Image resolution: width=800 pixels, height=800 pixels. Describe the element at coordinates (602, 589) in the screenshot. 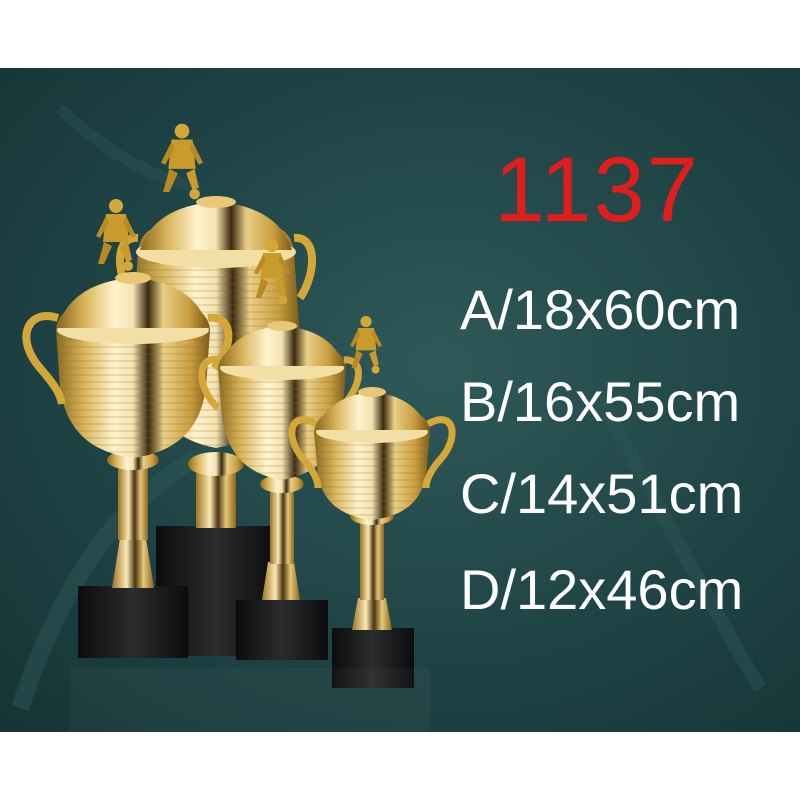

I see `size-option-d: D/12x46cm` at that location.